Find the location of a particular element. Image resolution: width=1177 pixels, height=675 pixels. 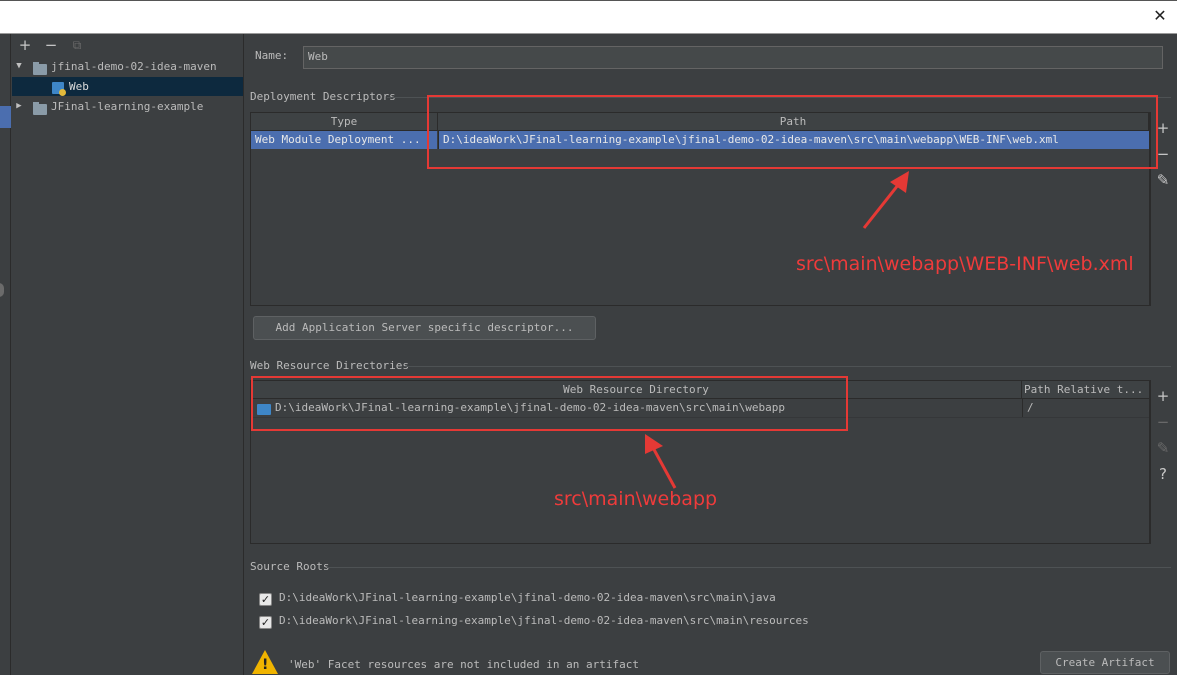

left-strip-selection-marker is located at coordinates (5, 117).